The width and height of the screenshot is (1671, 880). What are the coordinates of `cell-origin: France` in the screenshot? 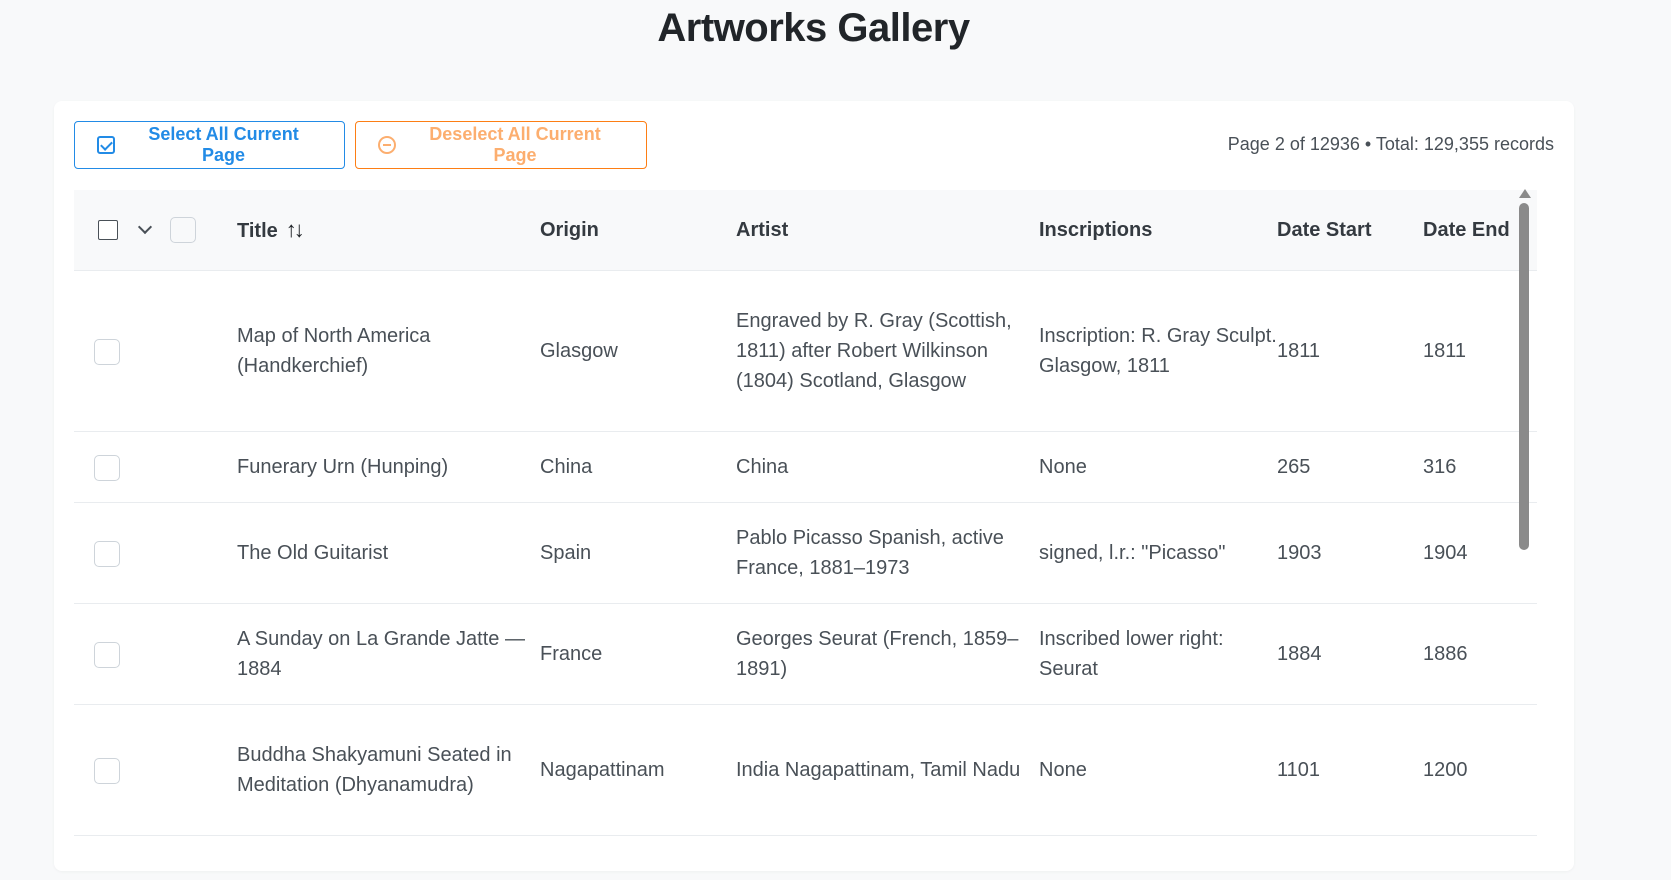 It's located at (638, 654).